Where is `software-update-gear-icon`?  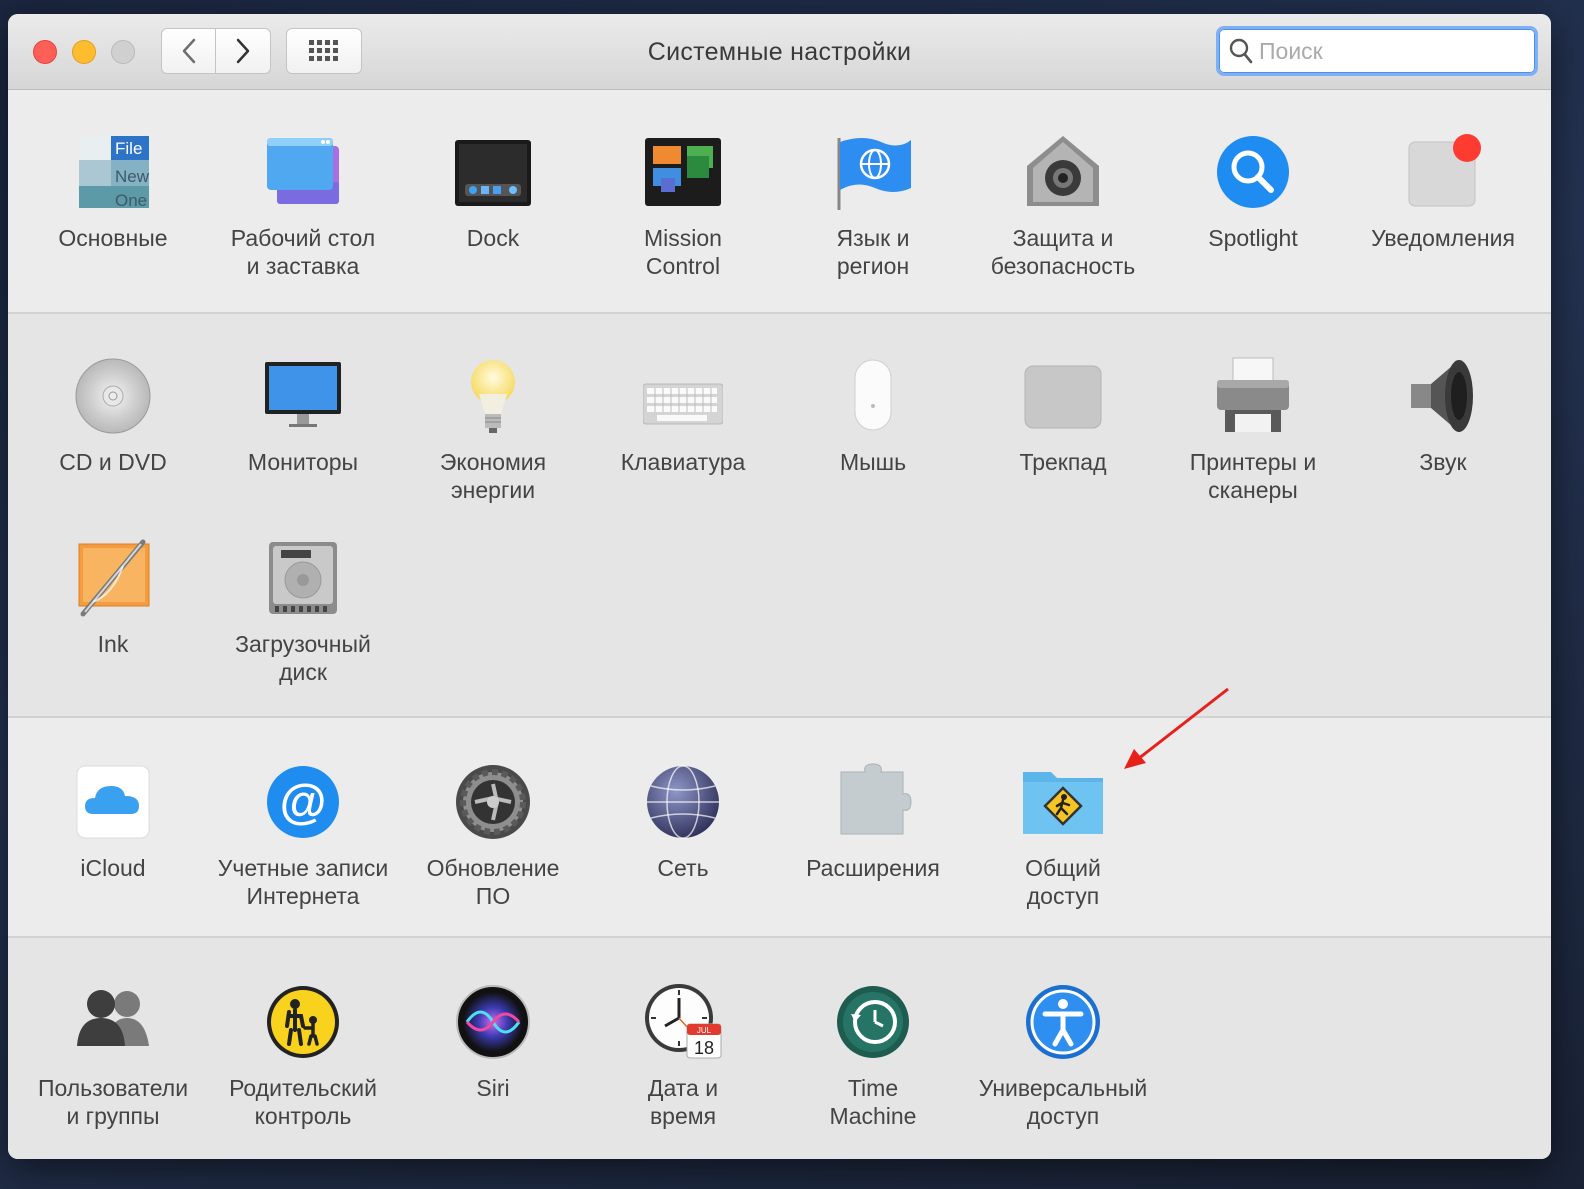 software-update-gear-icon is located at coordinates (493, 802).